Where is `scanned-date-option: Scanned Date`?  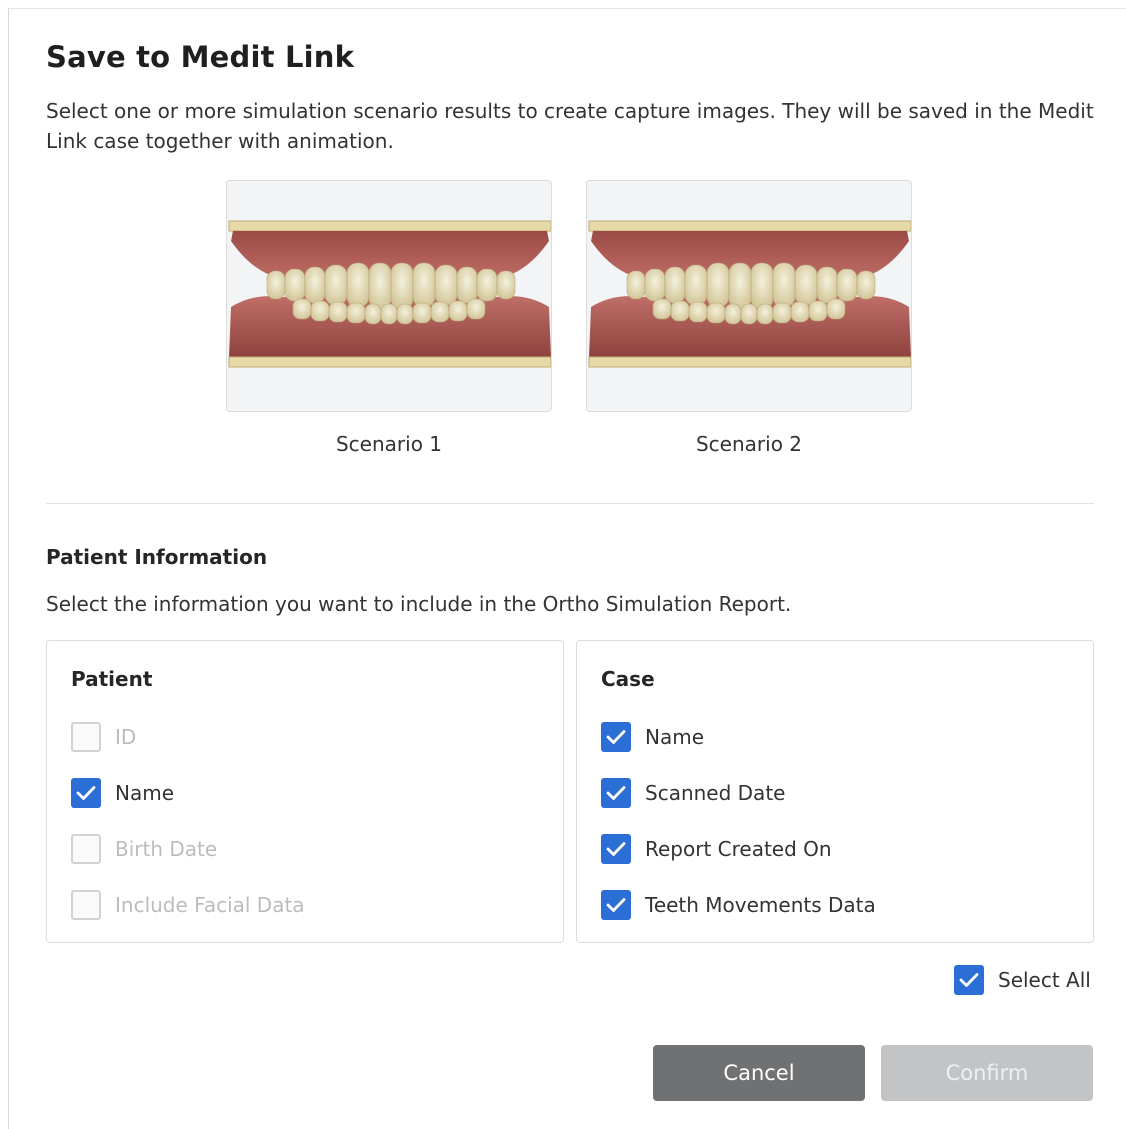 scanned-date-option: Scanned Date is located at coordinates (693, 793).